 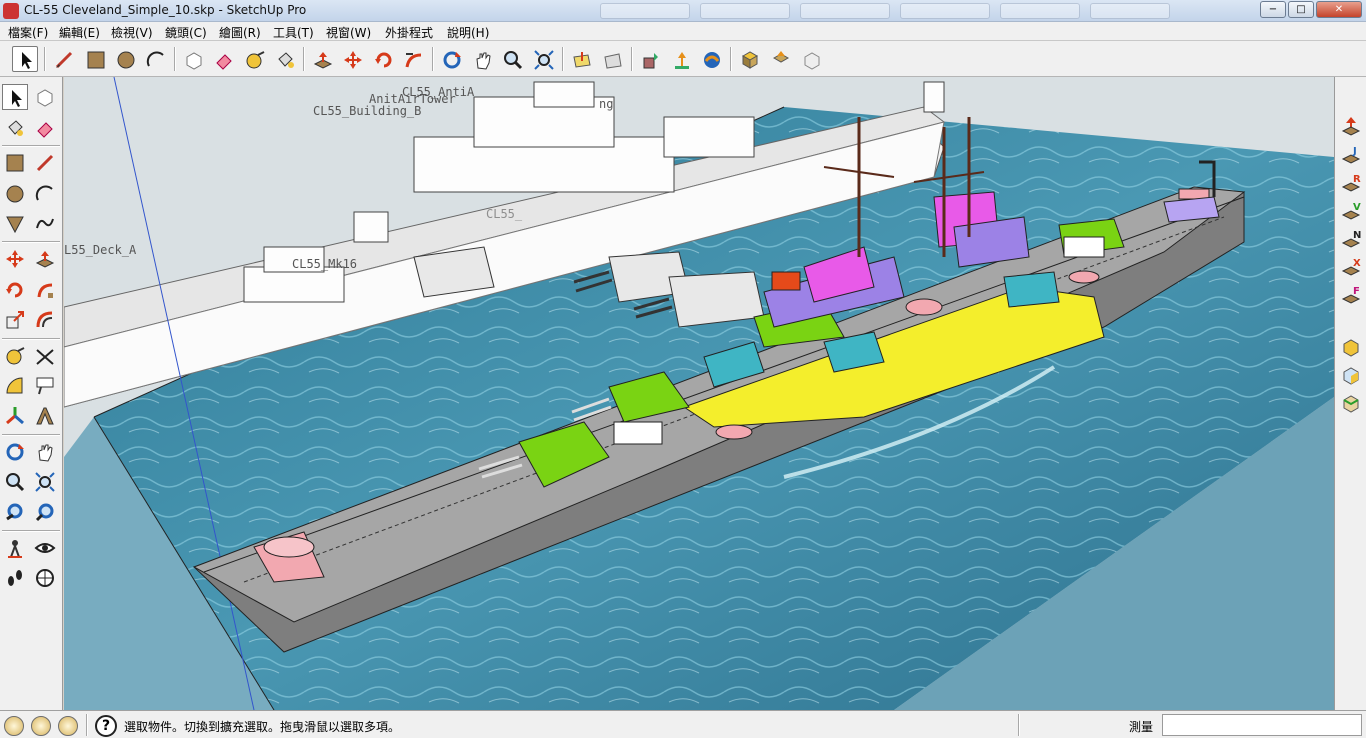 I want to click on offset-icon, so click(x=45, y=320).